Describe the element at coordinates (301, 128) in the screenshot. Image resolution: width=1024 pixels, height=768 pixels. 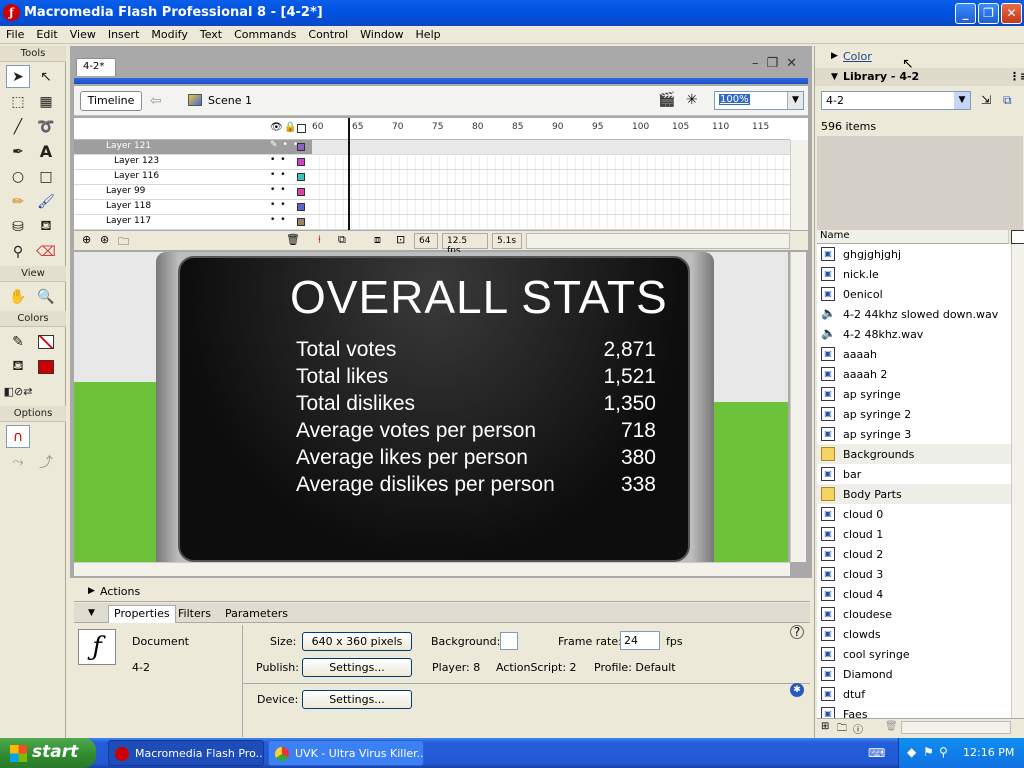
I see `outline-icon` at that location.